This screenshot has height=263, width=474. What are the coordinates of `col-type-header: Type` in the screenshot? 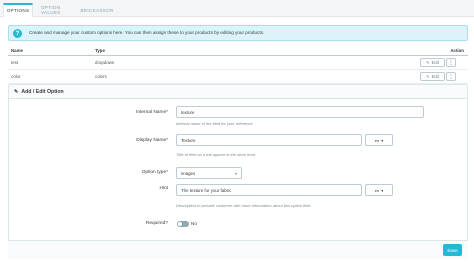 It's located at (100, 50).